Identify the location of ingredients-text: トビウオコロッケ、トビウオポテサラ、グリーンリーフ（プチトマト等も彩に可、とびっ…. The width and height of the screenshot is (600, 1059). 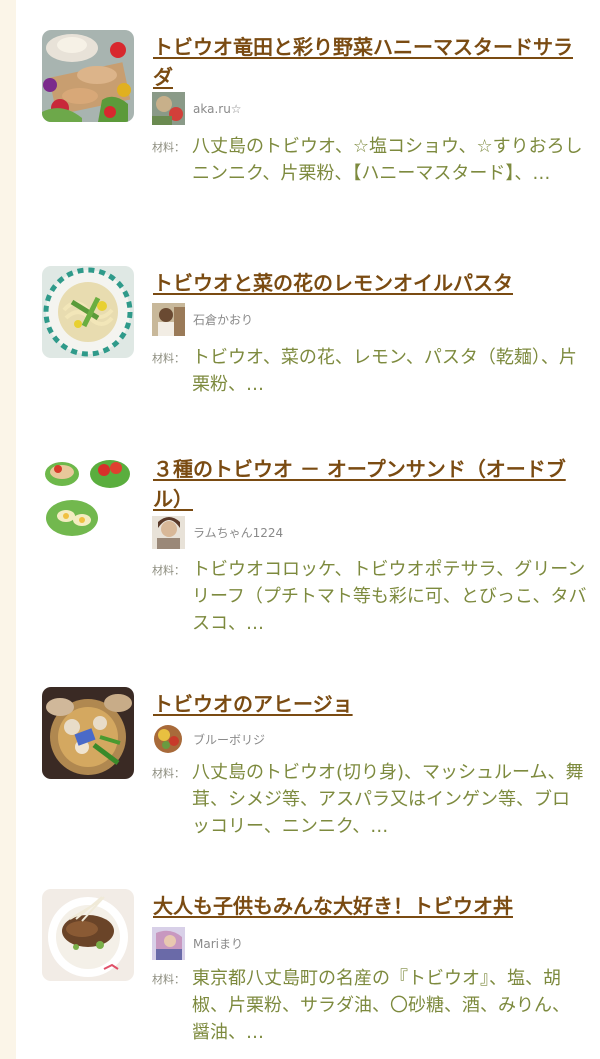
(389, 596).